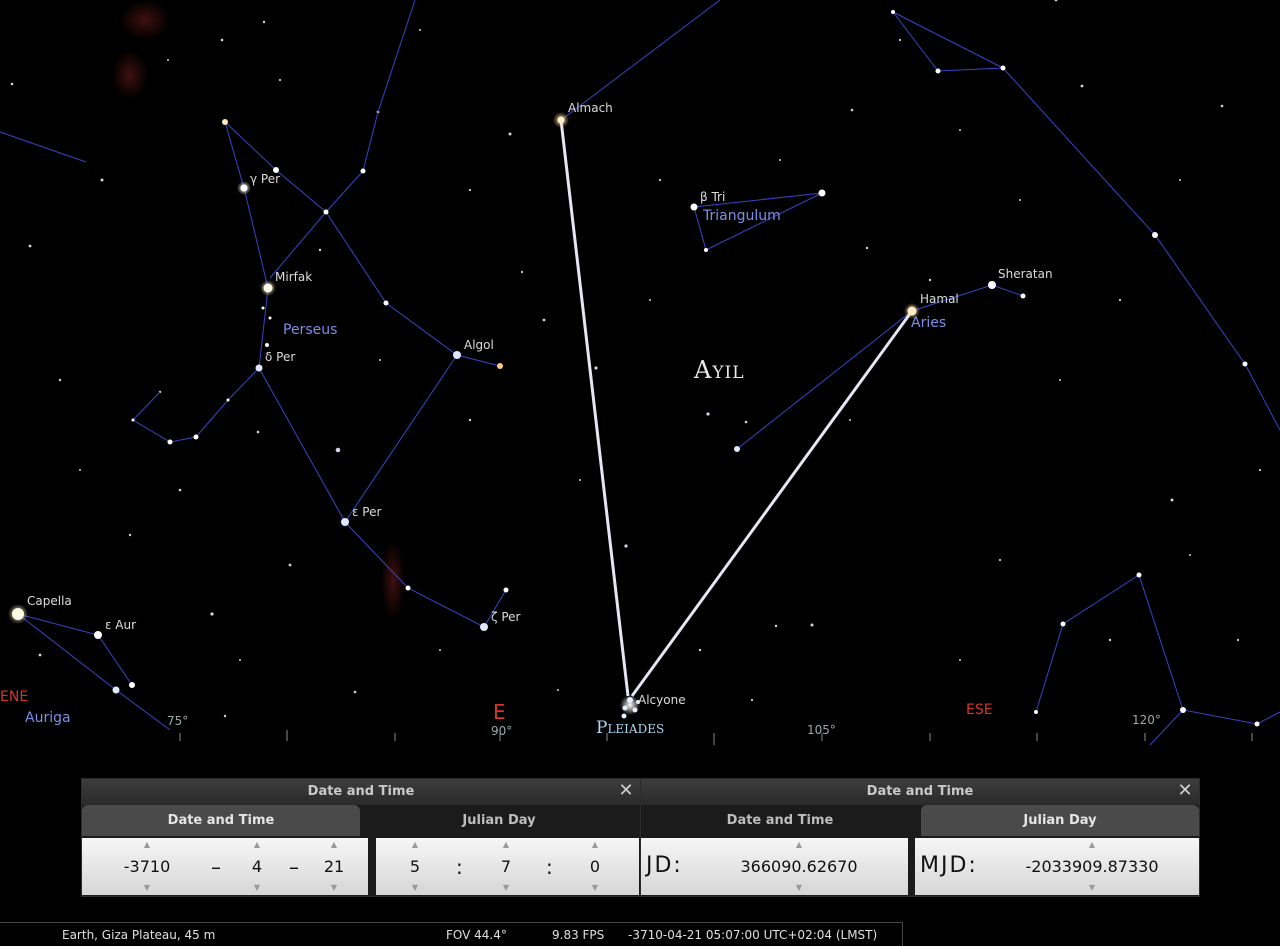 This screenshot has height=946, width=1280. What do you see at coordinates (49, 601) in the screenshot?
I see `star-label-capella: Capella` at bounding box center [49, 601].